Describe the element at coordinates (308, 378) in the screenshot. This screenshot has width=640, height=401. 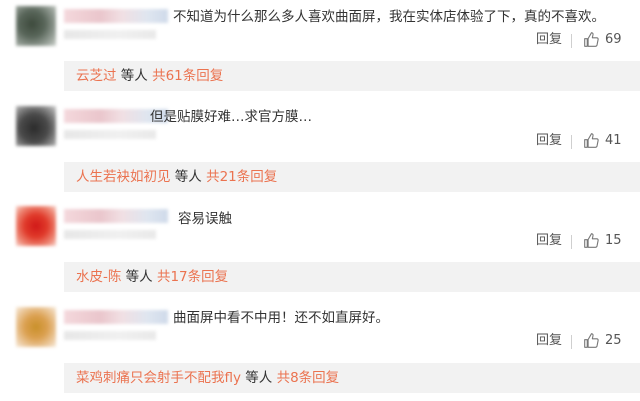
I see `sub-reply-total: 共8条回复` at that location.